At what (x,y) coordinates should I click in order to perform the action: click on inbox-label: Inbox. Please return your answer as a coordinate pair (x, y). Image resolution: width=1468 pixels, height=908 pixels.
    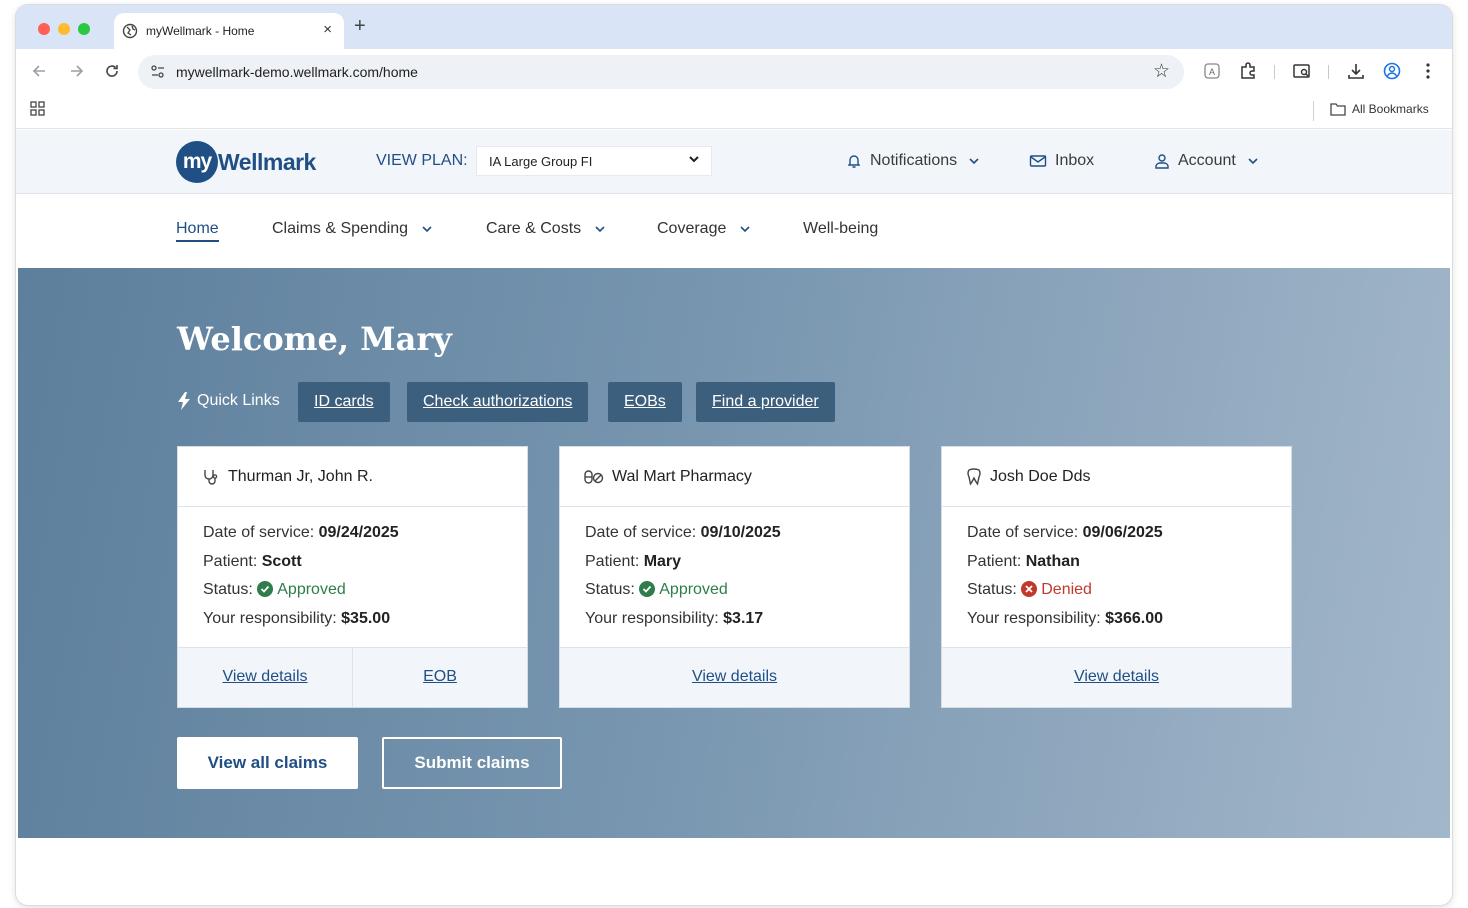
    Looking at the image, I should click on (1075, 160).